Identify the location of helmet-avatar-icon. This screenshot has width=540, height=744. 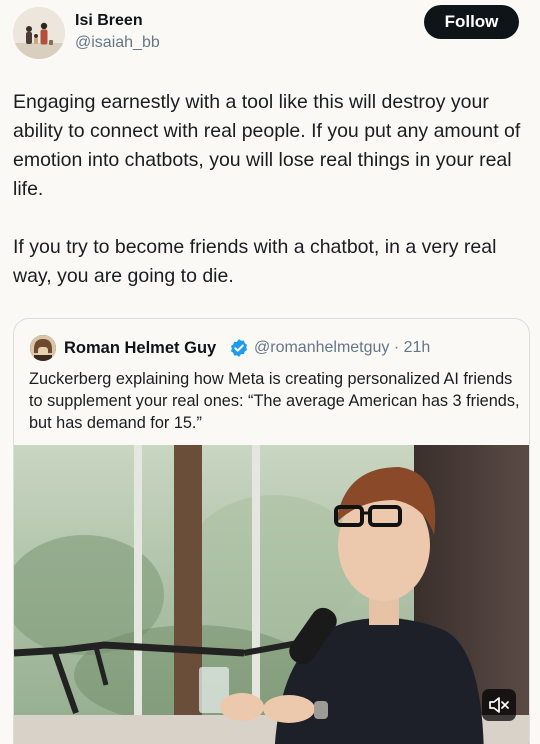
(43, 348).